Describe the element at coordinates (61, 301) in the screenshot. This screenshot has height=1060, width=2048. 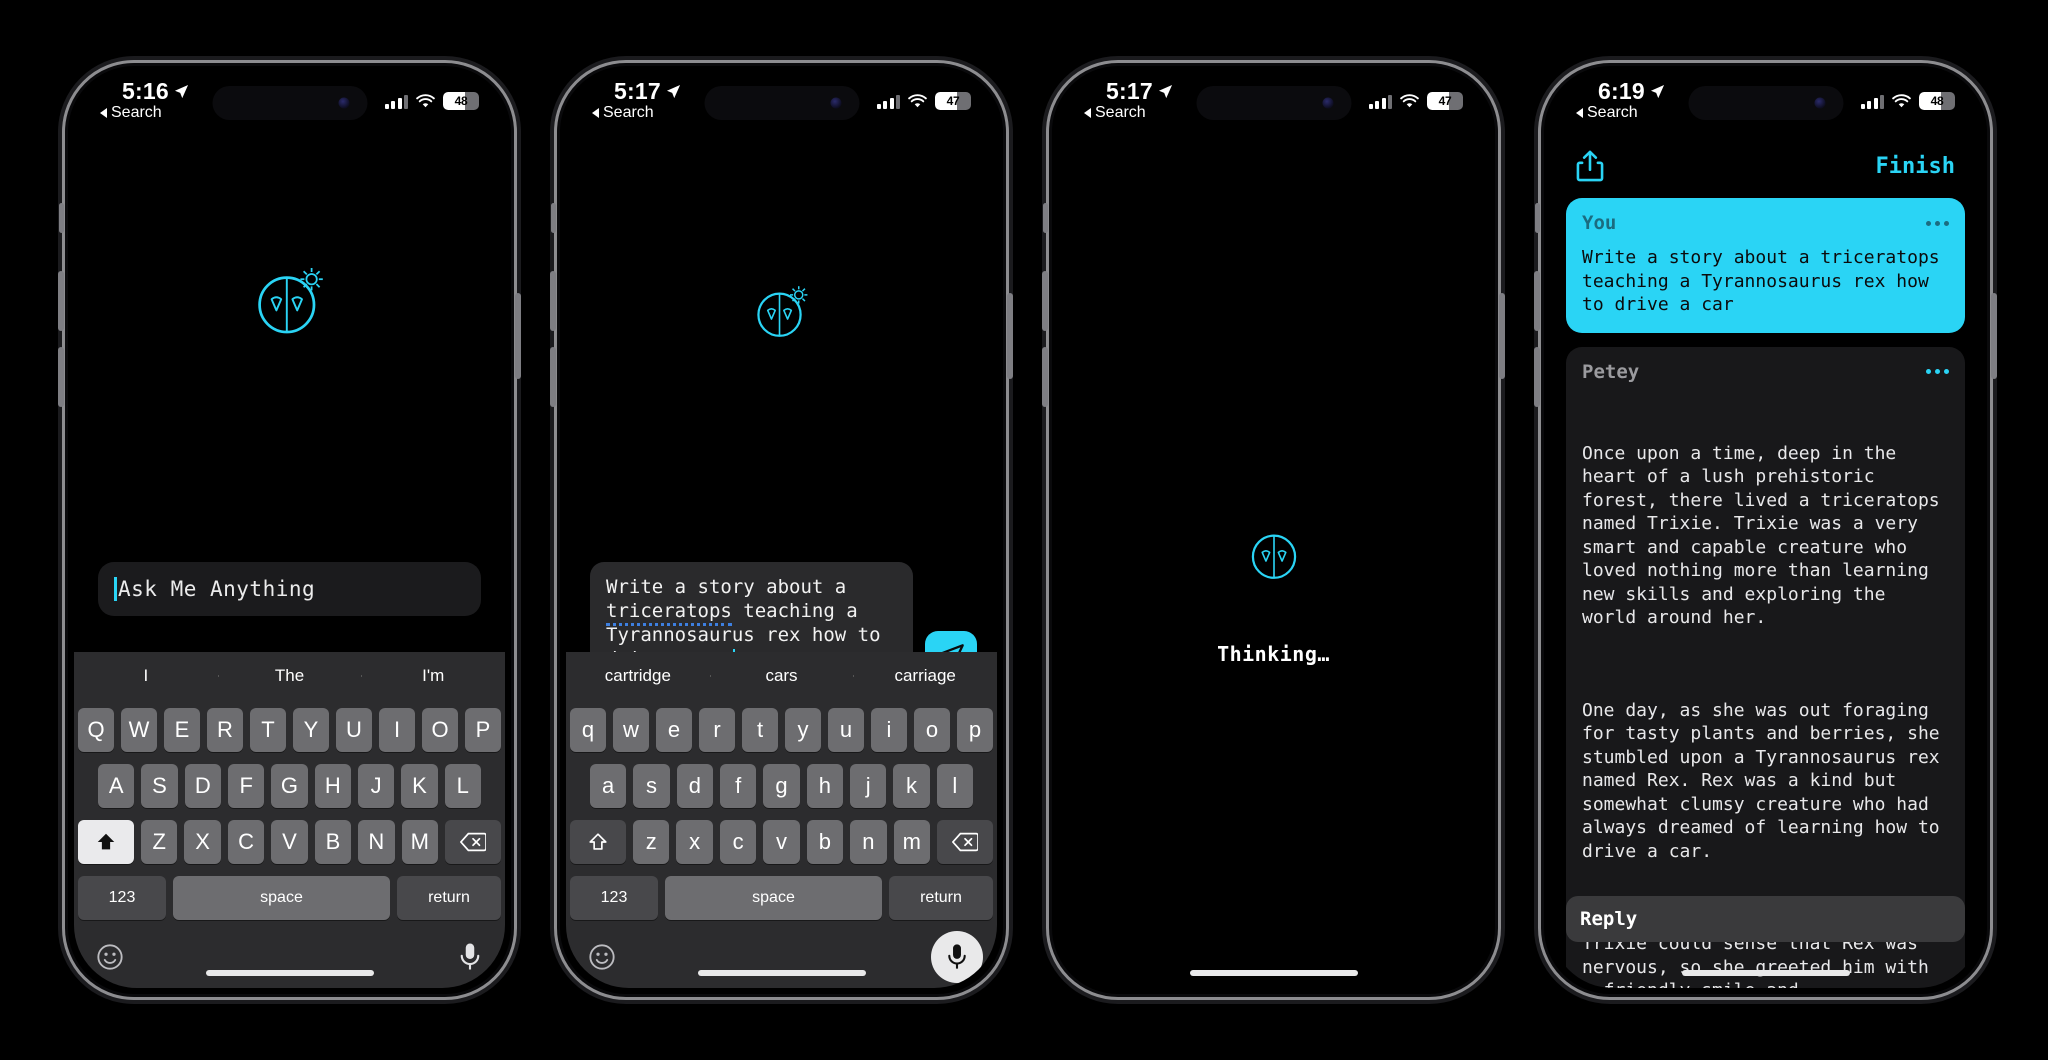
I see `volume-up-button` at that location.